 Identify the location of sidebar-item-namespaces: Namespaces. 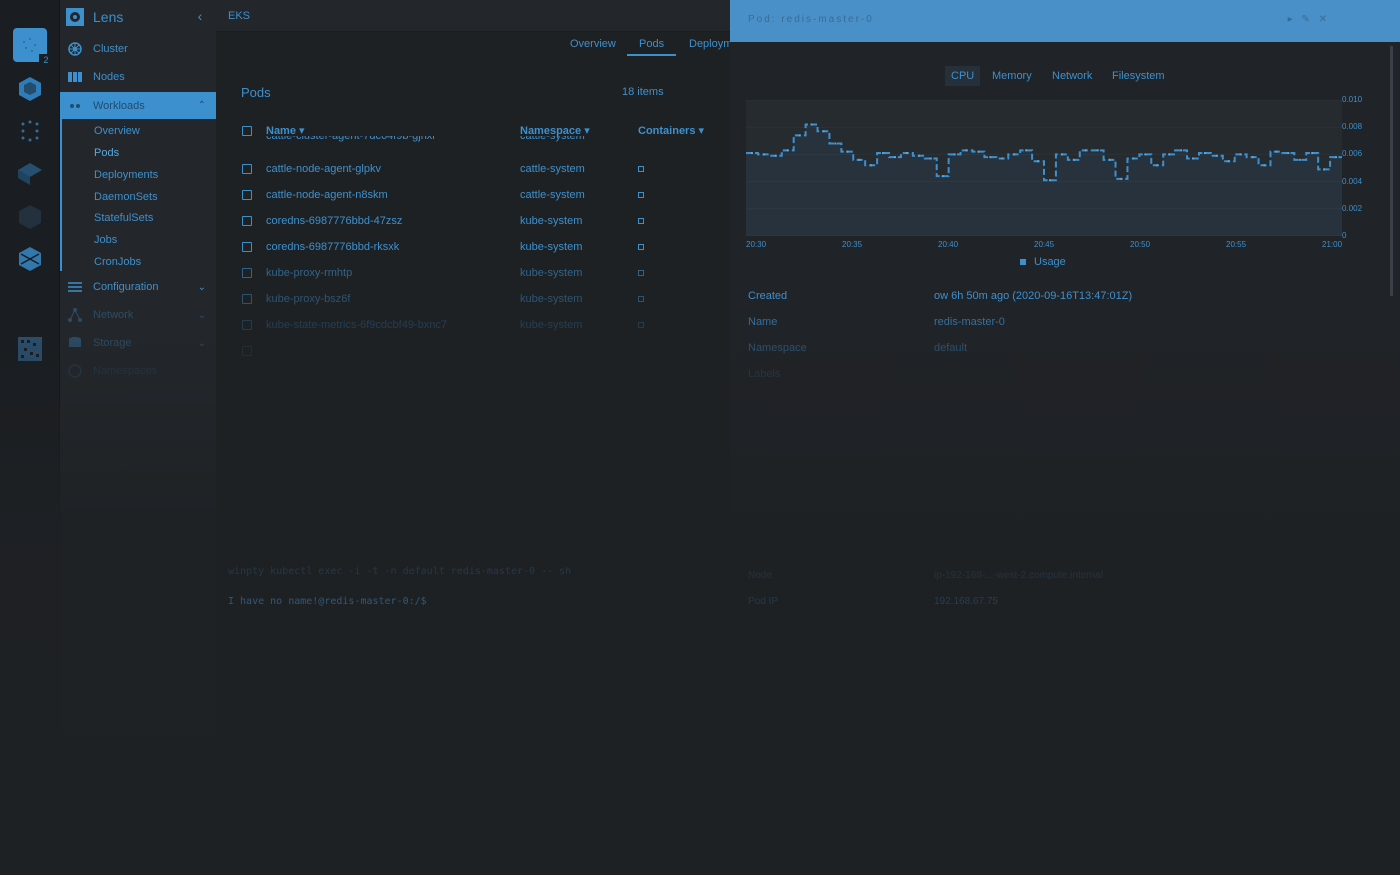
(138, 371).